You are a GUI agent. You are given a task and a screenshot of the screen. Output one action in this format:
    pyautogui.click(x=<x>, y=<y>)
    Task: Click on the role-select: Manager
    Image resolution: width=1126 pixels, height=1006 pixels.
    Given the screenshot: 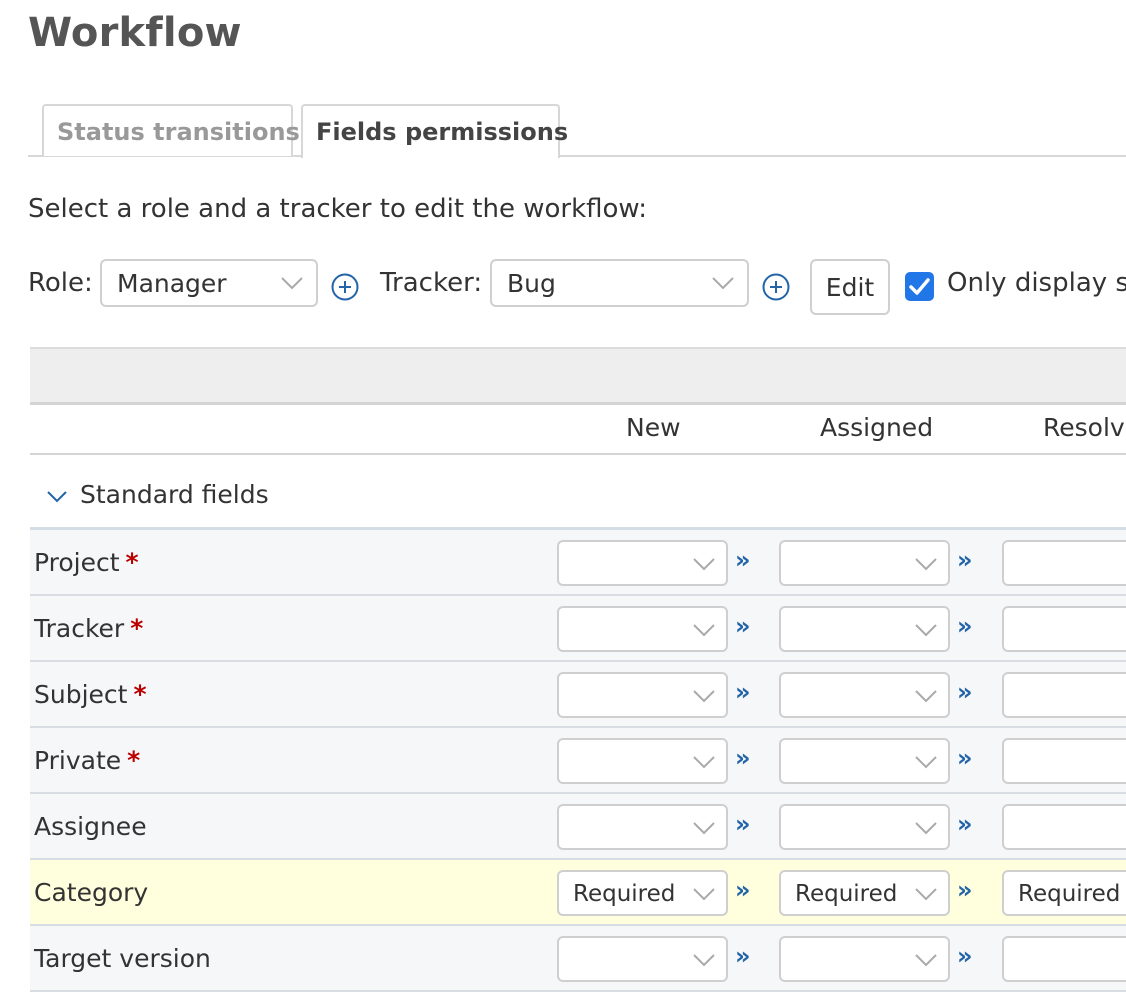 What is the action you would take?
    pyautogui.click(x=209, y=283)
    